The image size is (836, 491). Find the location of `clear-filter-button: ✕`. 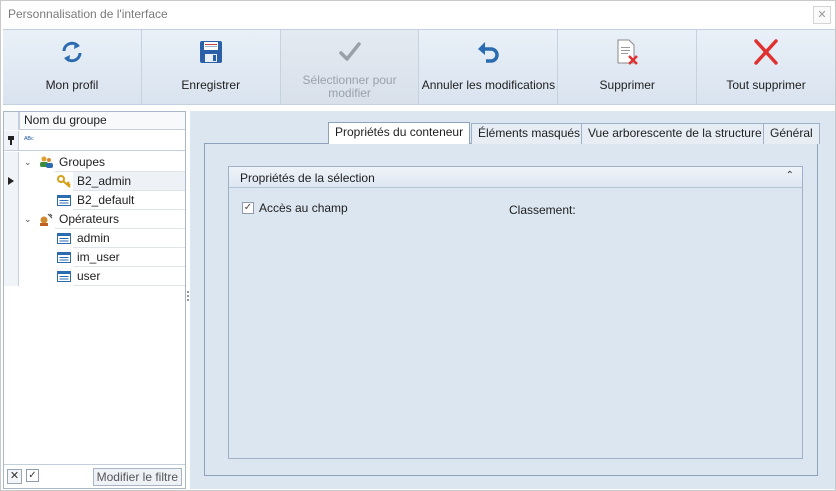

clear-filter-button: ✕ is located at coordinates (14, 476).